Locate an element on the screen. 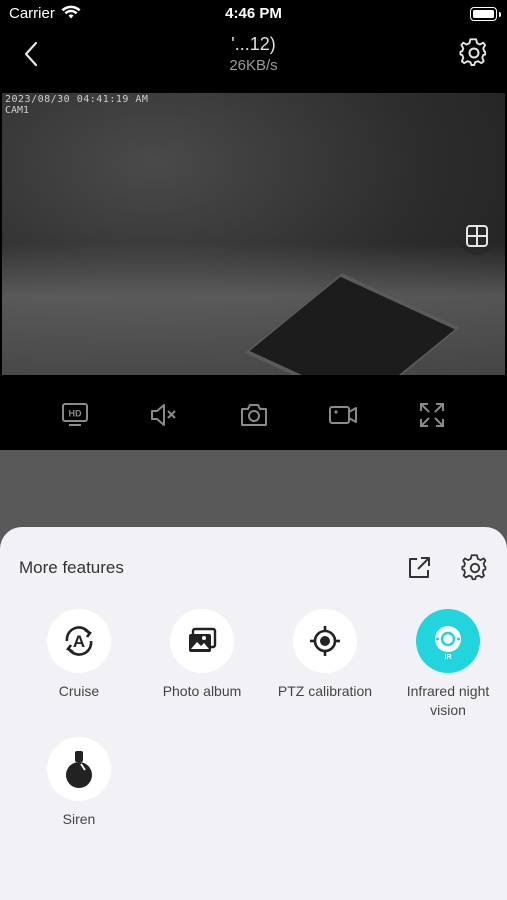 This screenshot has height=900, width=507. multi-view-button is located at coordinates (477, 236).